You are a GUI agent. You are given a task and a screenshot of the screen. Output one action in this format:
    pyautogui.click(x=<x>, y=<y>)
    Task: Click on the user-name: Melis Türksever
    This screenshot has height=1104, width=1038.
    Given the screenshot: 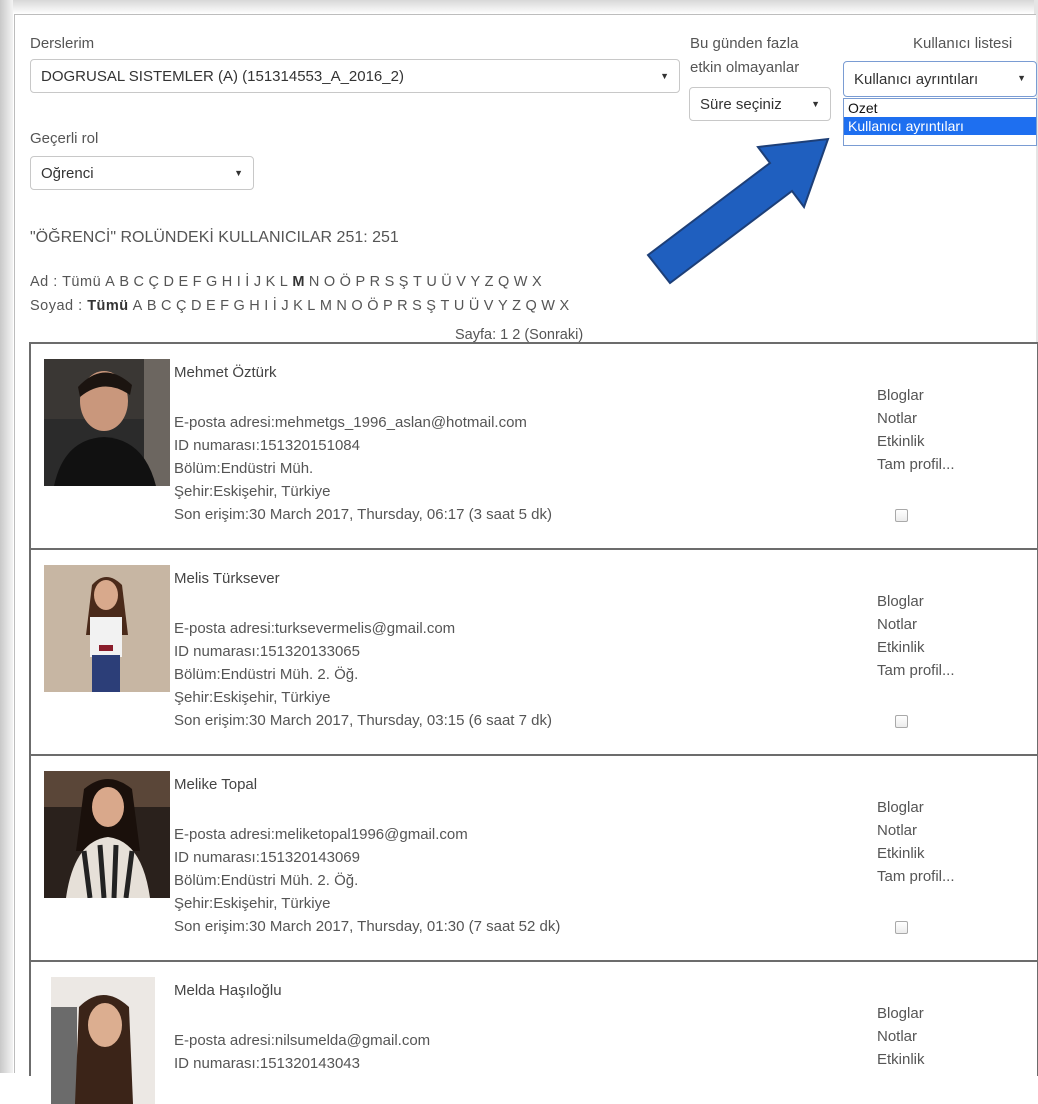 What is the action you would take?
    pyautogui.click(x=227, y=578)
    